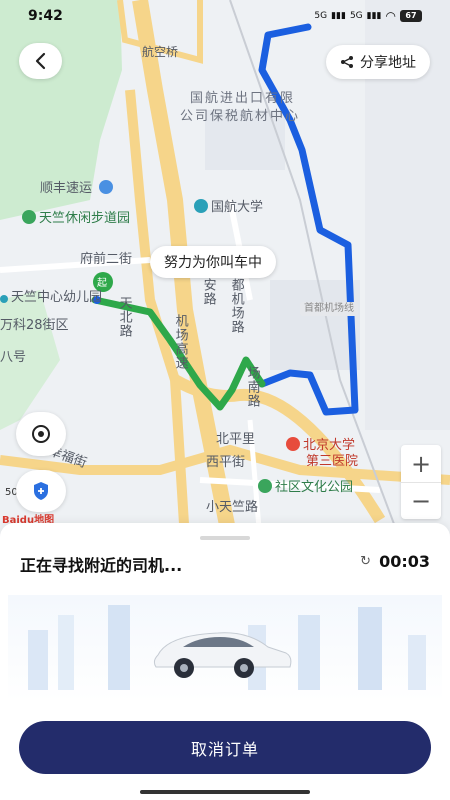 Image resolution: width=450 pixels, height=800 pixels. Describe the element at coordinates (390, 16) in the screenshot. I see `wifi-icon: ◠` at that location.